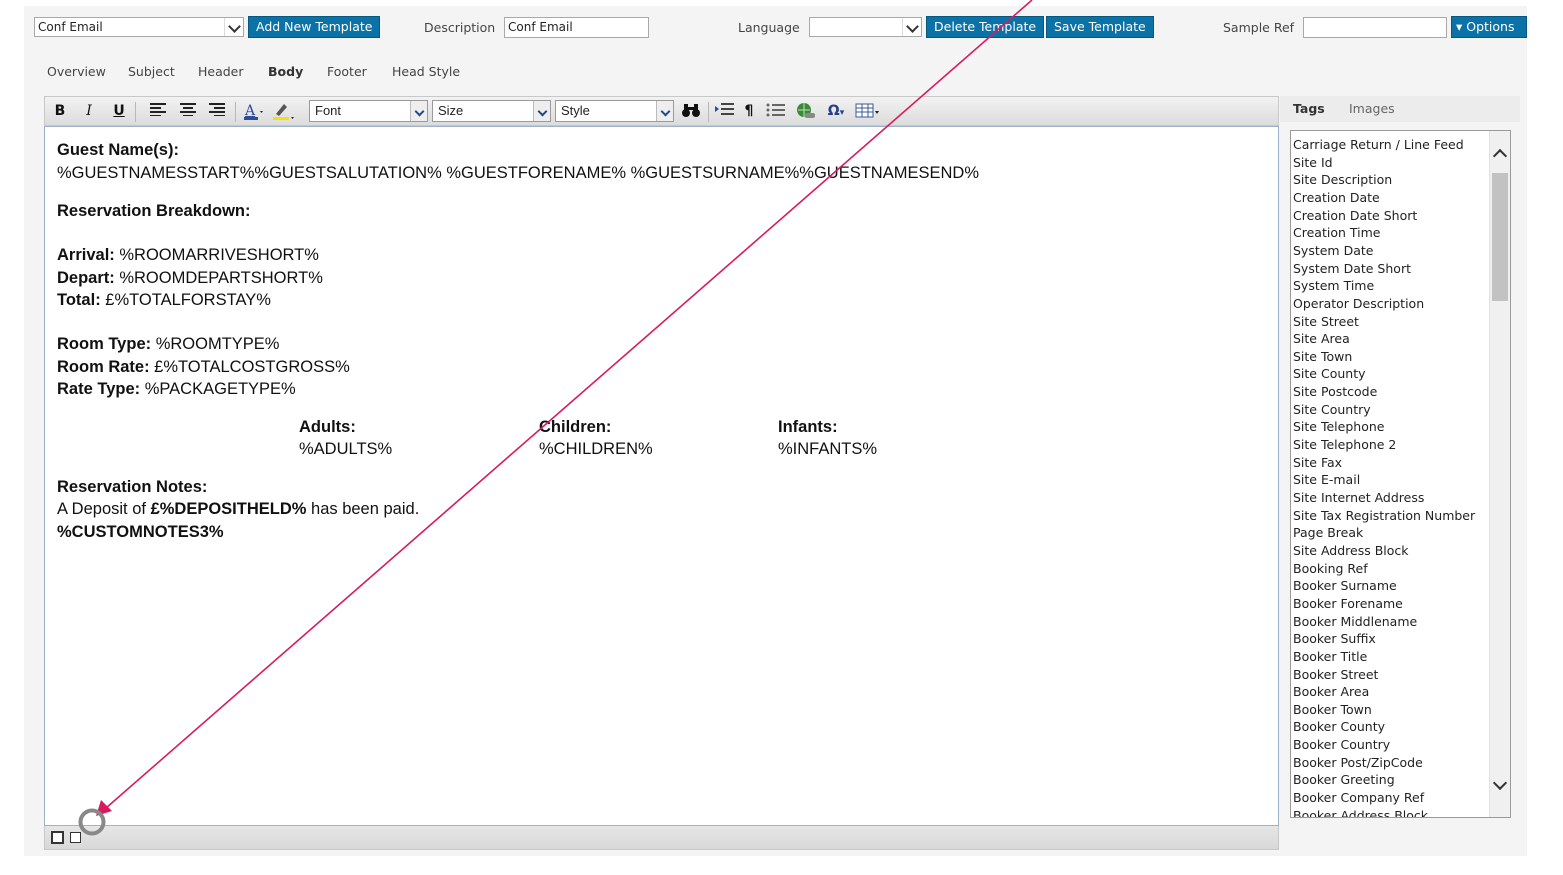 This screenshot has width=1563, height=875. I want to click on font-select: Font, so click(368, 111).